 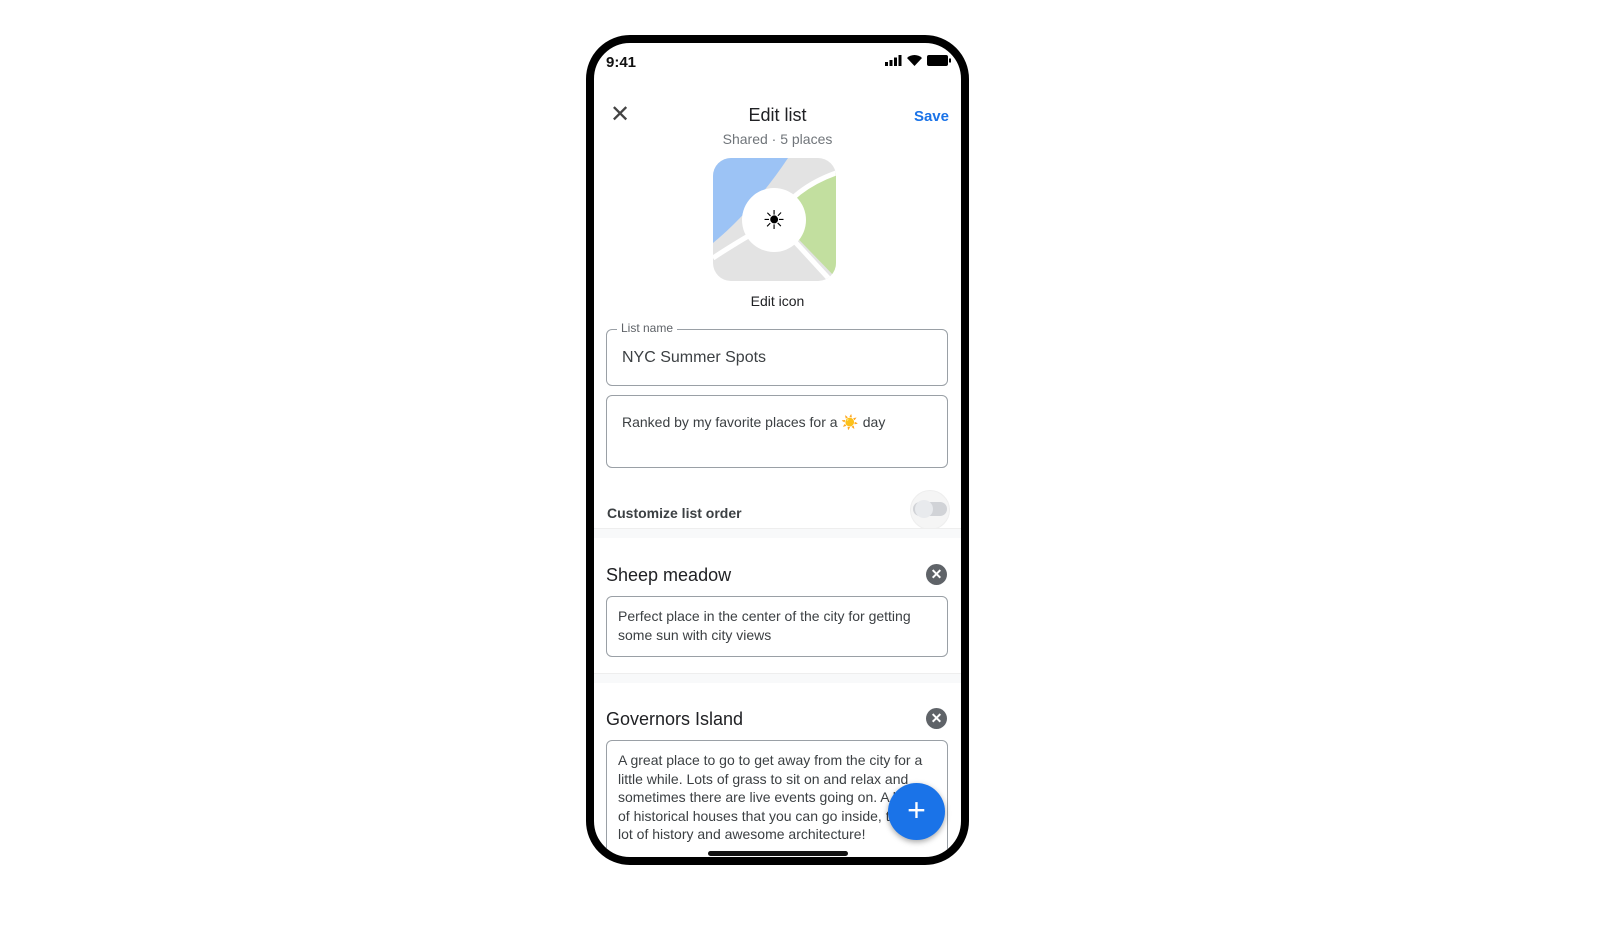 What do you see at coordinates (914, 60) in the screenshot?
I see `wifi-icon` at bounding box center [914, 60].